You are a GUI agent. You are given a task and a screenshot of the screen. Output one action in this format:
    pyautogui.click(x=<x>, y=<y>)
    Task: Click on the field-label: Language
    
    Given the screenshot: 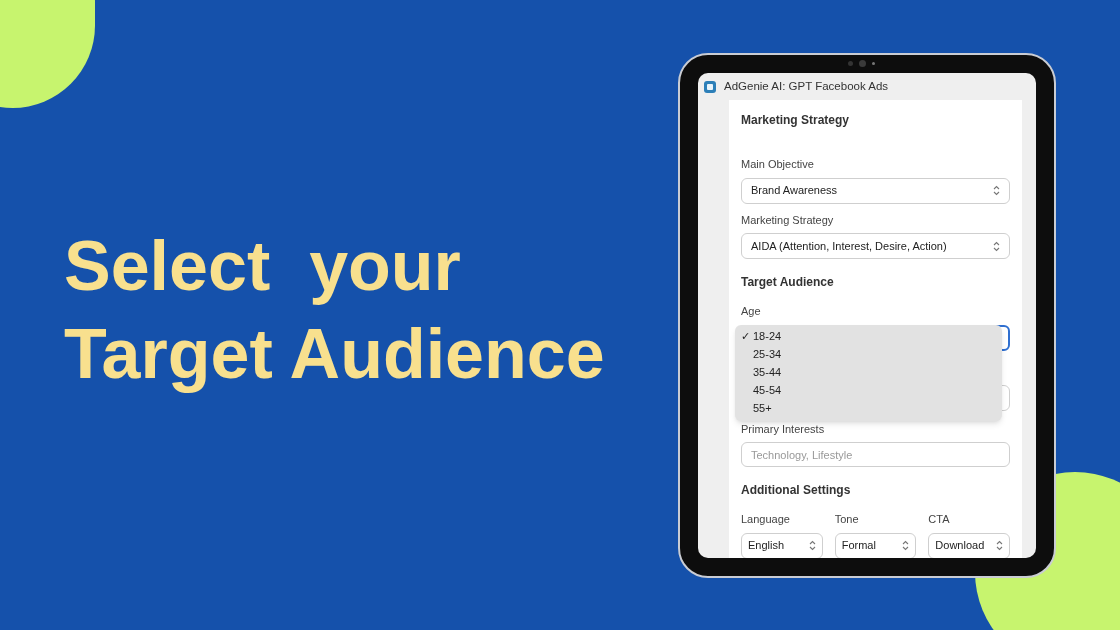 What is the action you would take?
    pyautogui.click(x=766, y=519)
    